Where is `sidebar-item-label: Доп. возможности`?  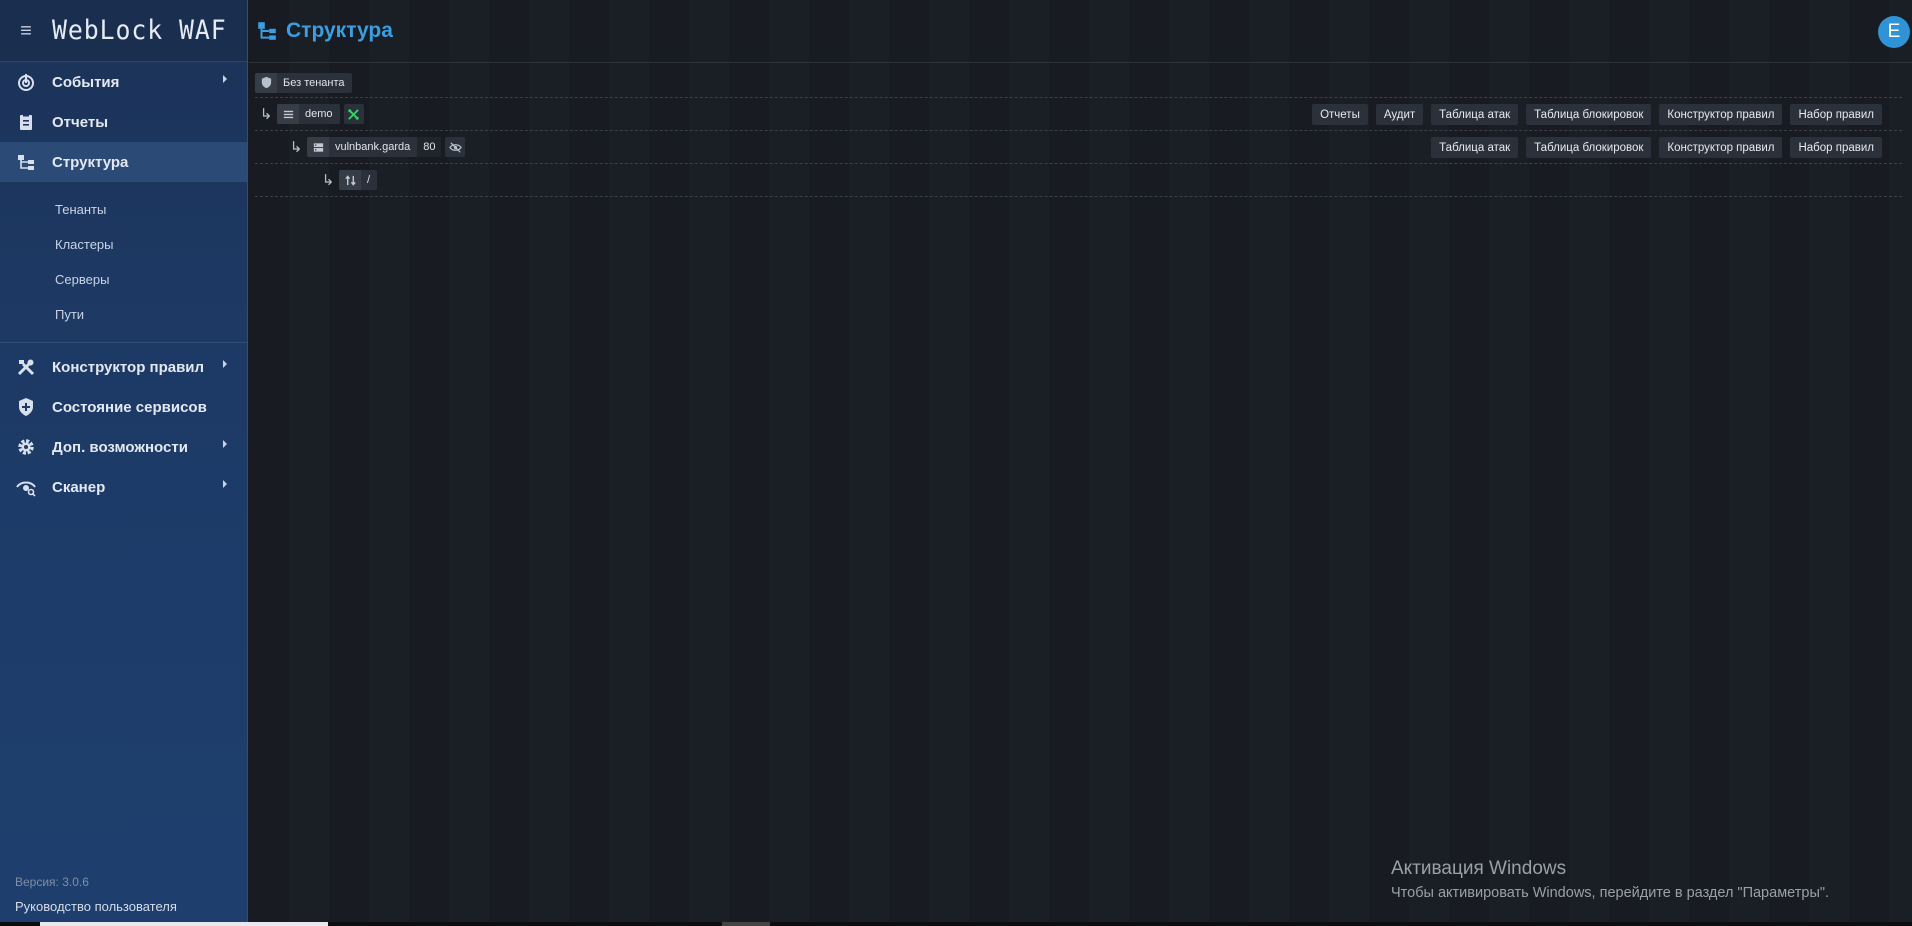
sidebar-item-label: Доп. возможности is located at coordinates (120, 447).